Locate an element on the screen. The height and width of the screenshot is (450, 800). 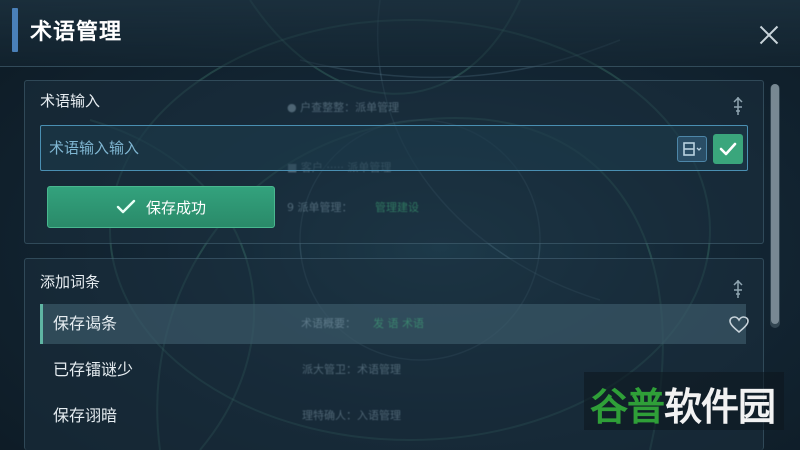
background-text: 理特确人：入语管理 is located at coordinates (351, 415).